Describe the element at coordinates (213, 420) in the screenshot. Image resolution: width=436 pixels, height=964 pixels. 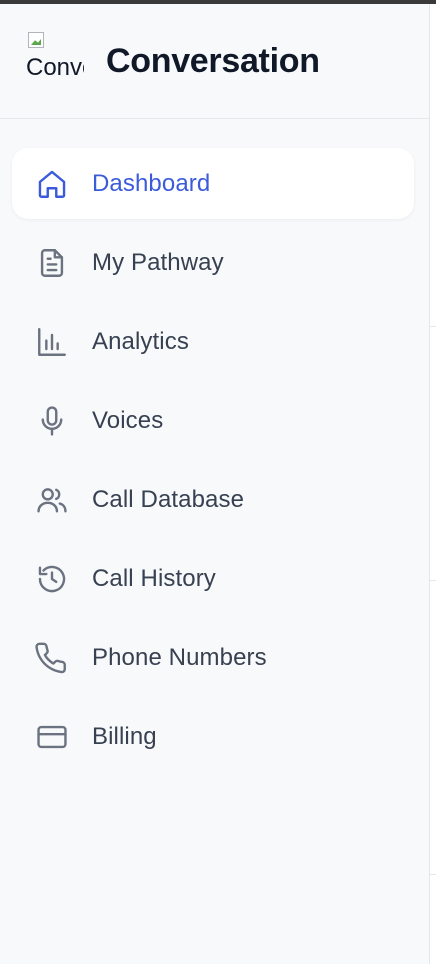
I see `sidebar-item-voices: Voices` at that location.